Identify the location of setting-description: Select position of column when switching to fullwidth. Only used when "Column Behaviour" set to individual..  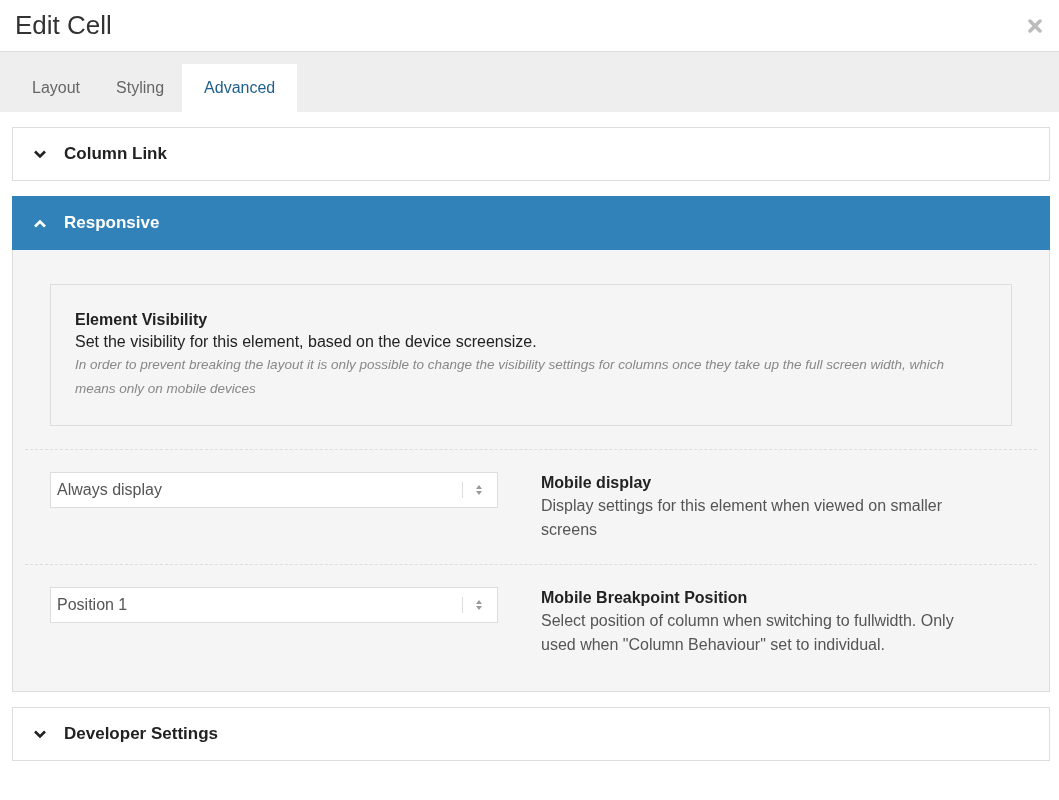
(748, 633).